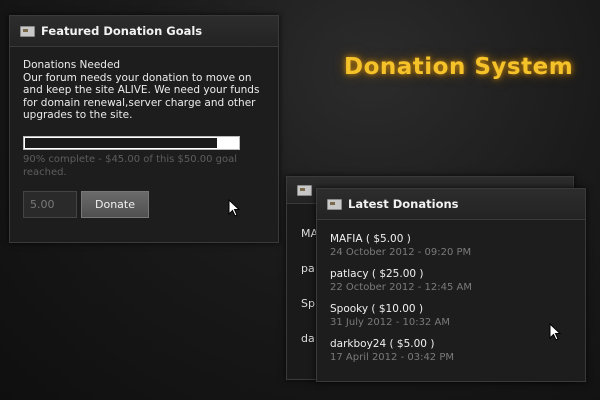 The width and height of the screenshot is (600, 400). Describe the element at coordinates (377, 309) in the screenshot. I see `donor-name: Spooky ( $10.00 )` at that location.